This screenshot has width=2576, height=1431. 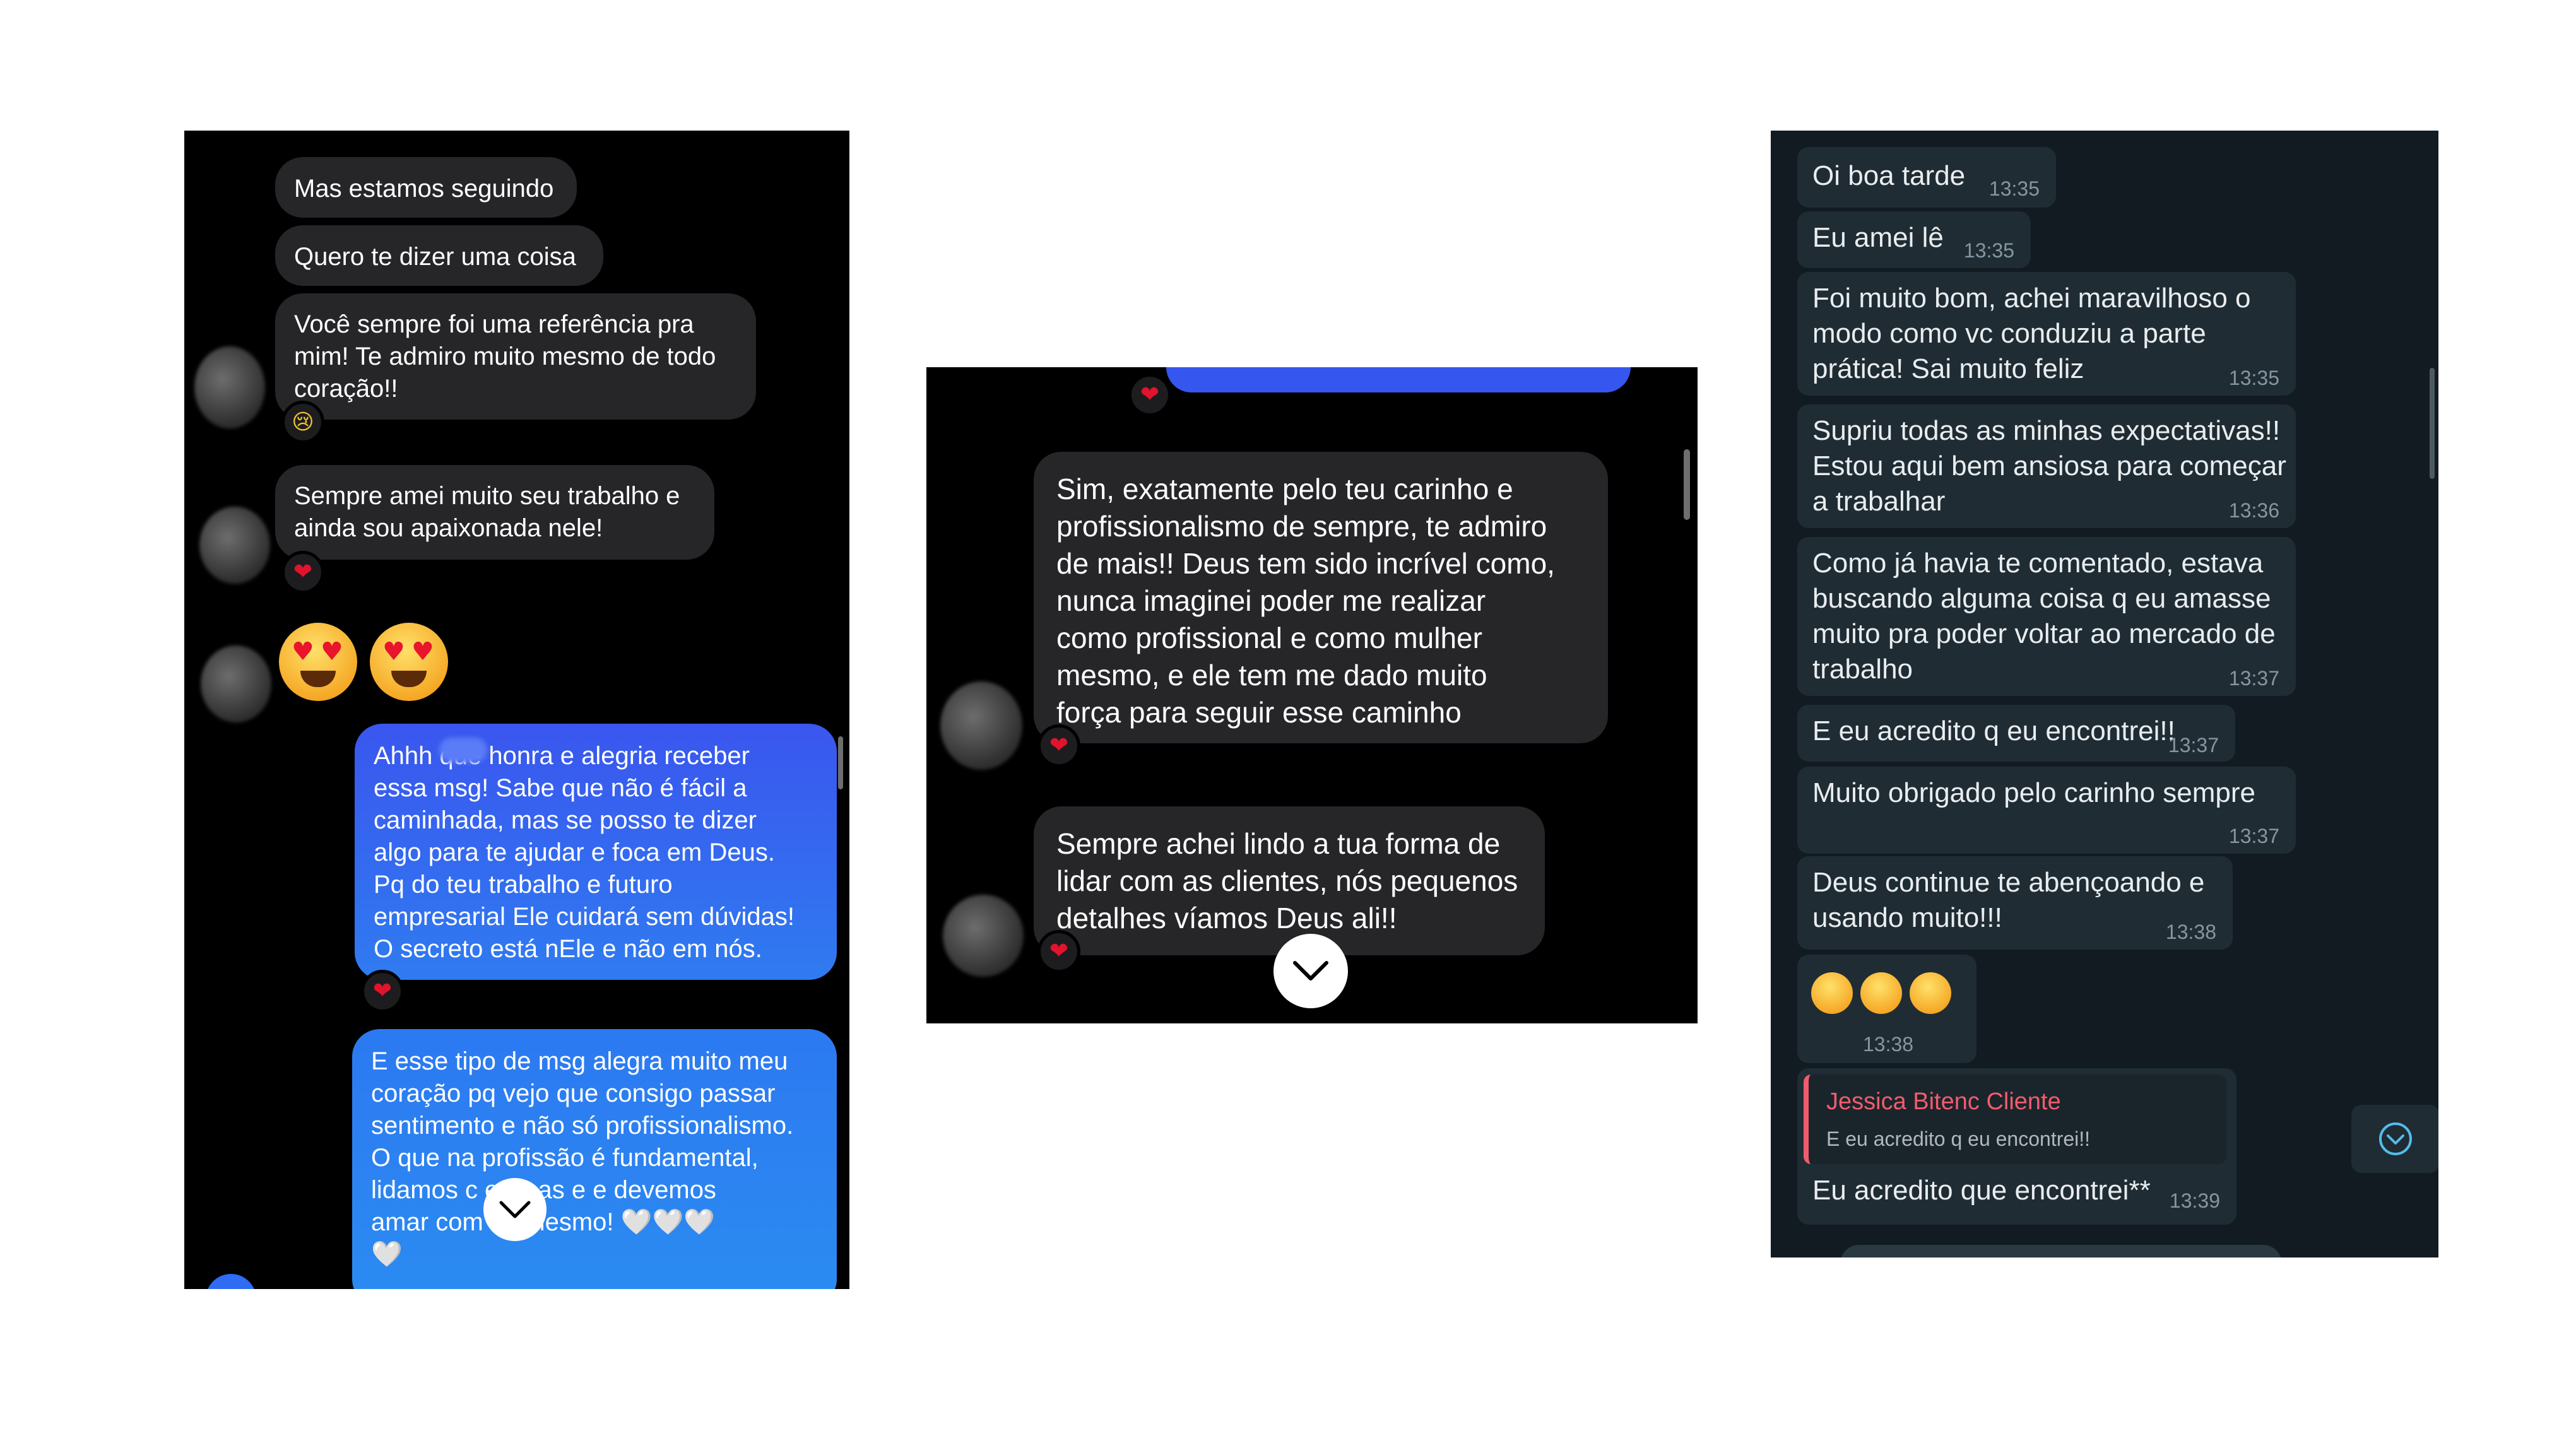 I want to click on message-text: Muito obrigado pelo carinho sempre, so click(x=2034, y=792).